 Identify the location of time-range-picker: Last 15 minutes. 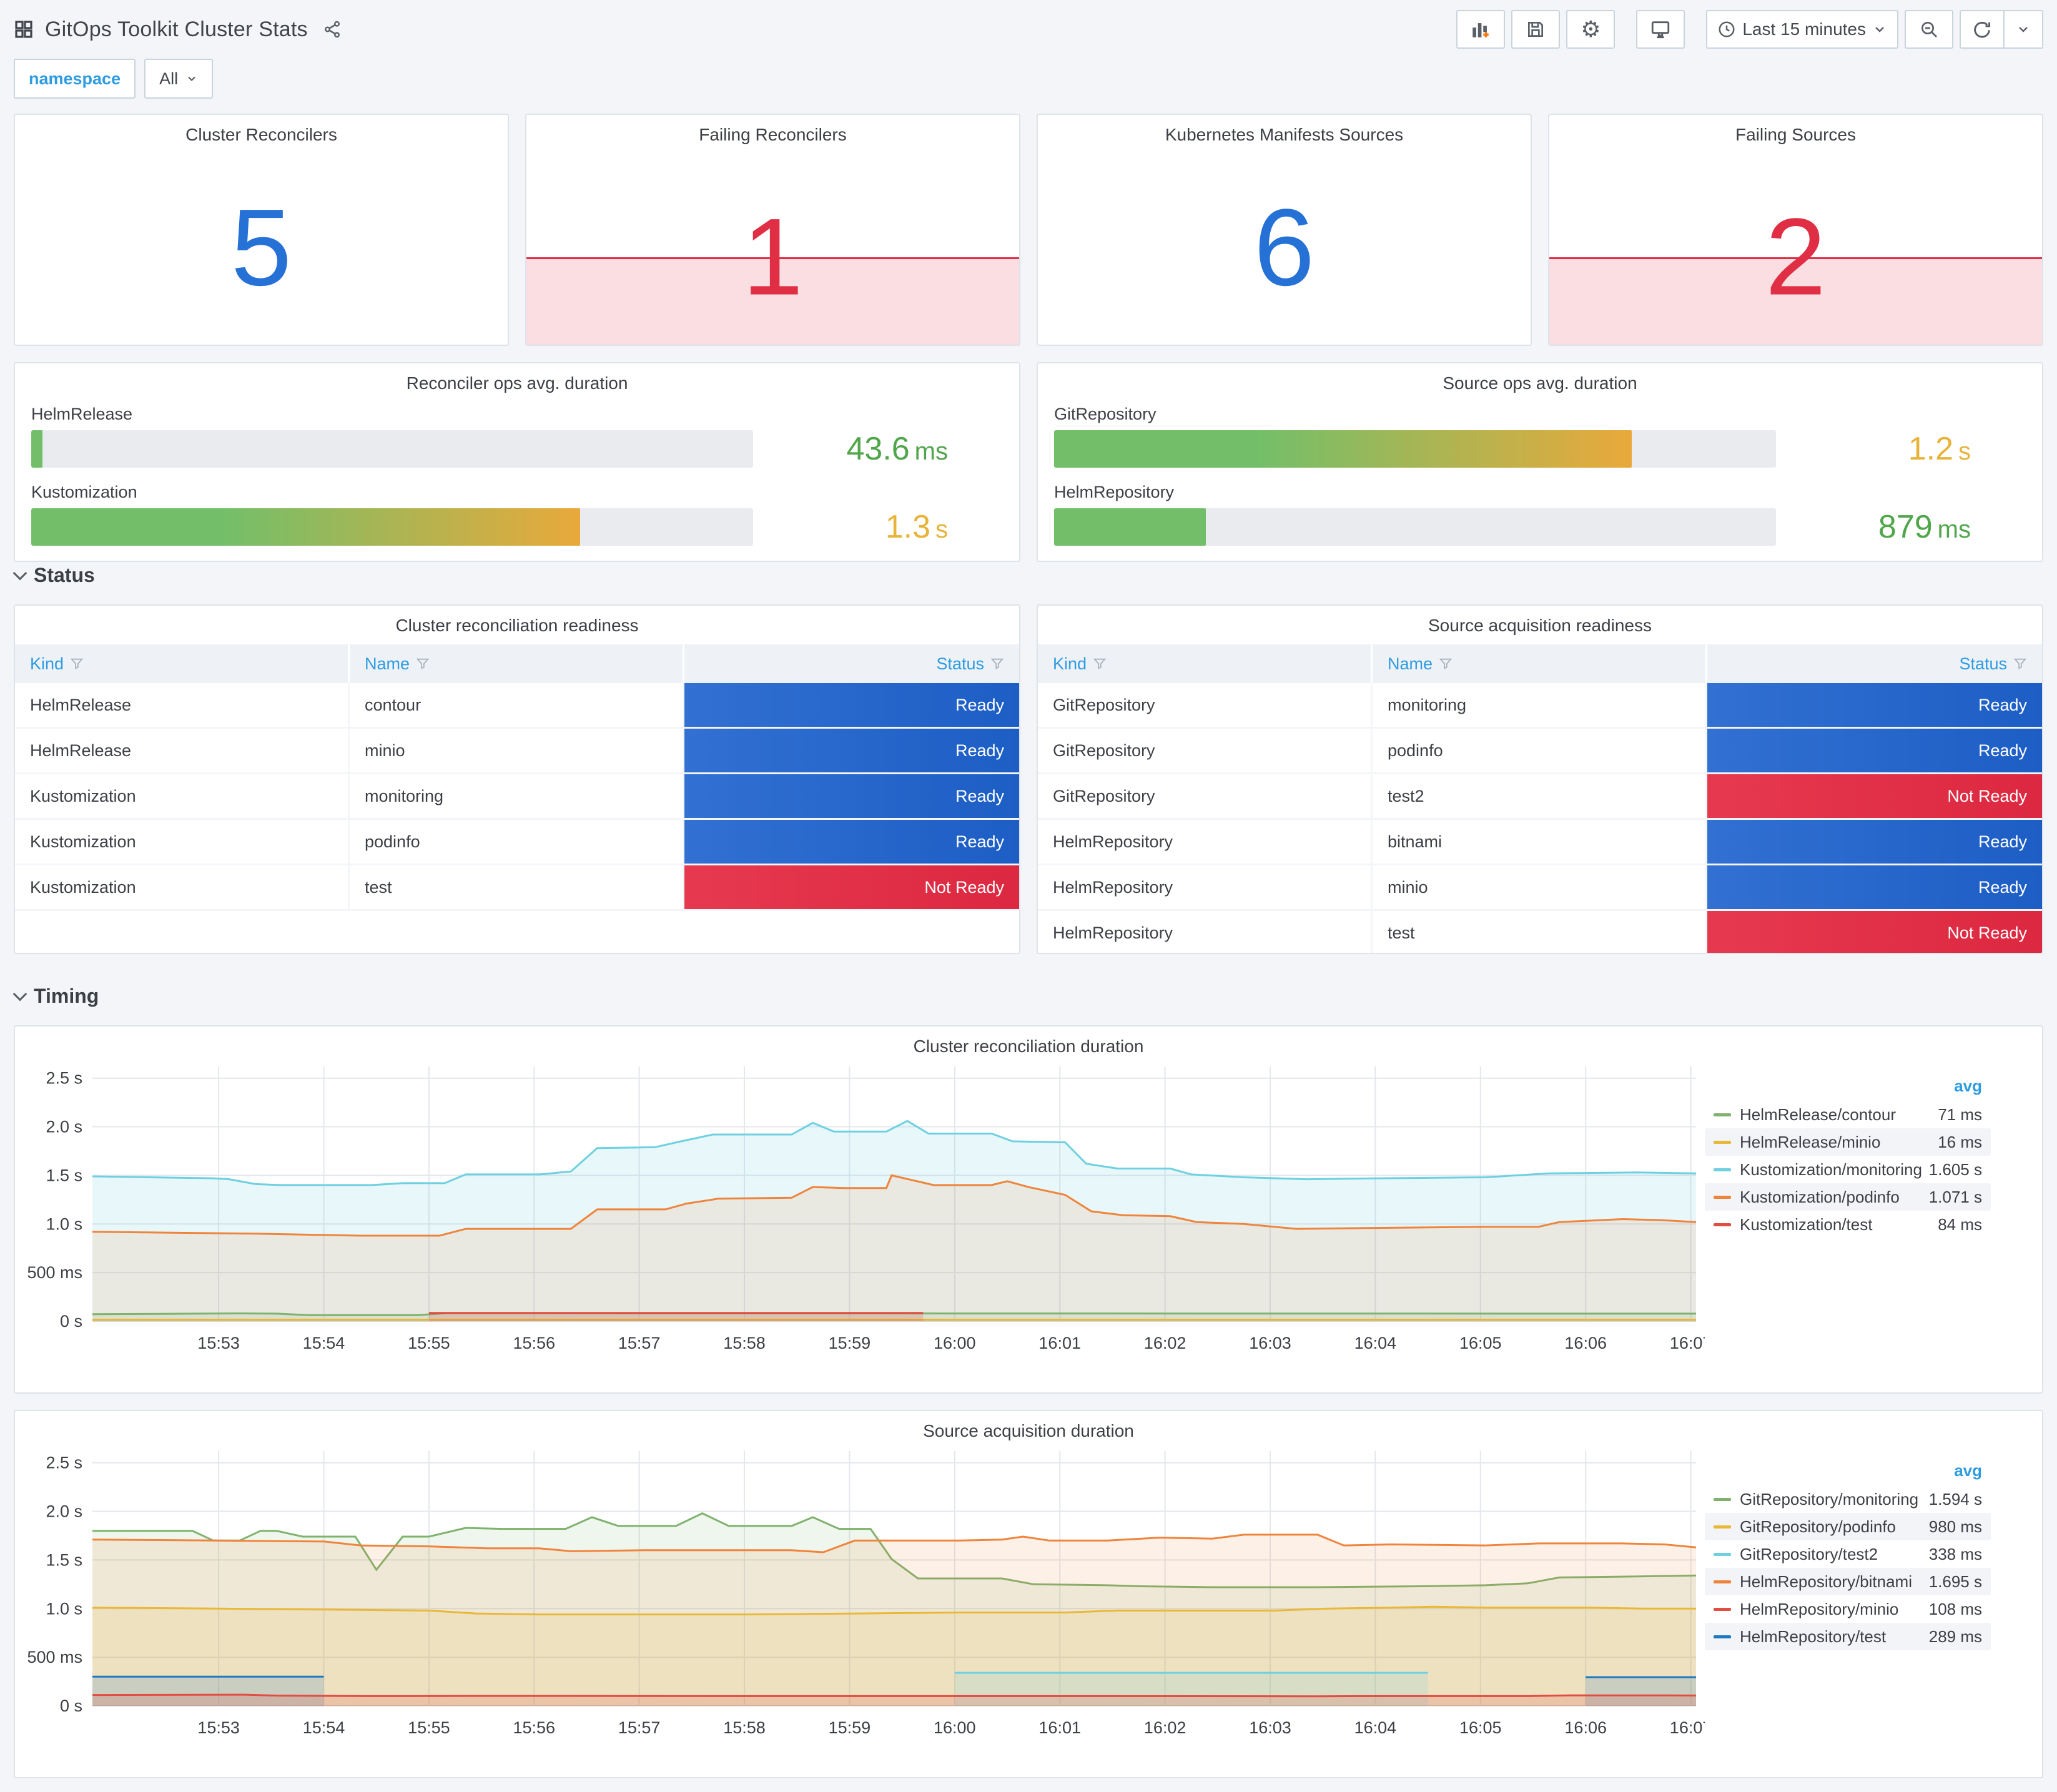
(1802, 29).